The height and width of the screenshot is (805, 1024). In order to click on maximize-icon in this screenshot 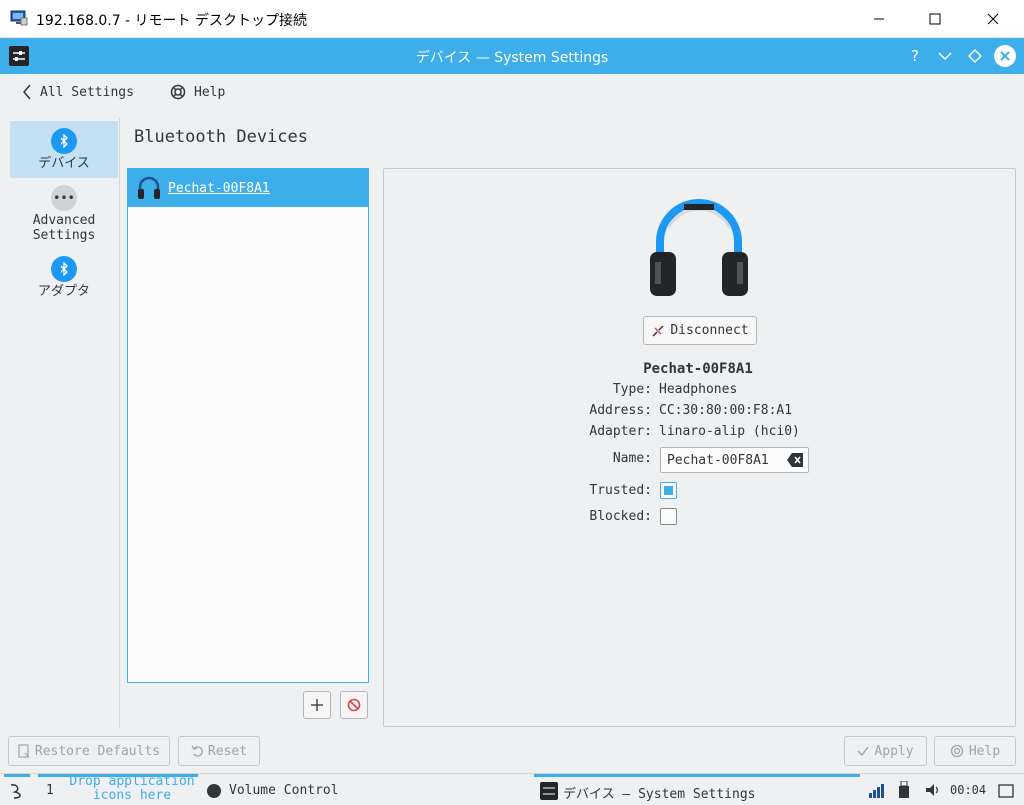, I will do `click(935, 19)`.